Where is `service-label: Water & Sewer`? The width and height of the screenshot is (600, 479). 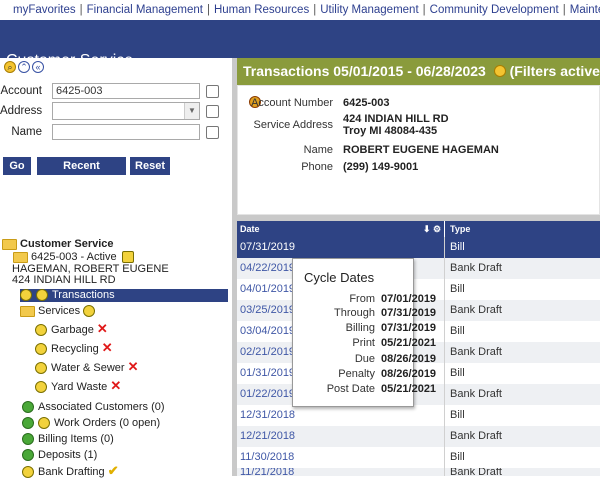
service-label: Water & Sewer is located at coordinates (88, 368).